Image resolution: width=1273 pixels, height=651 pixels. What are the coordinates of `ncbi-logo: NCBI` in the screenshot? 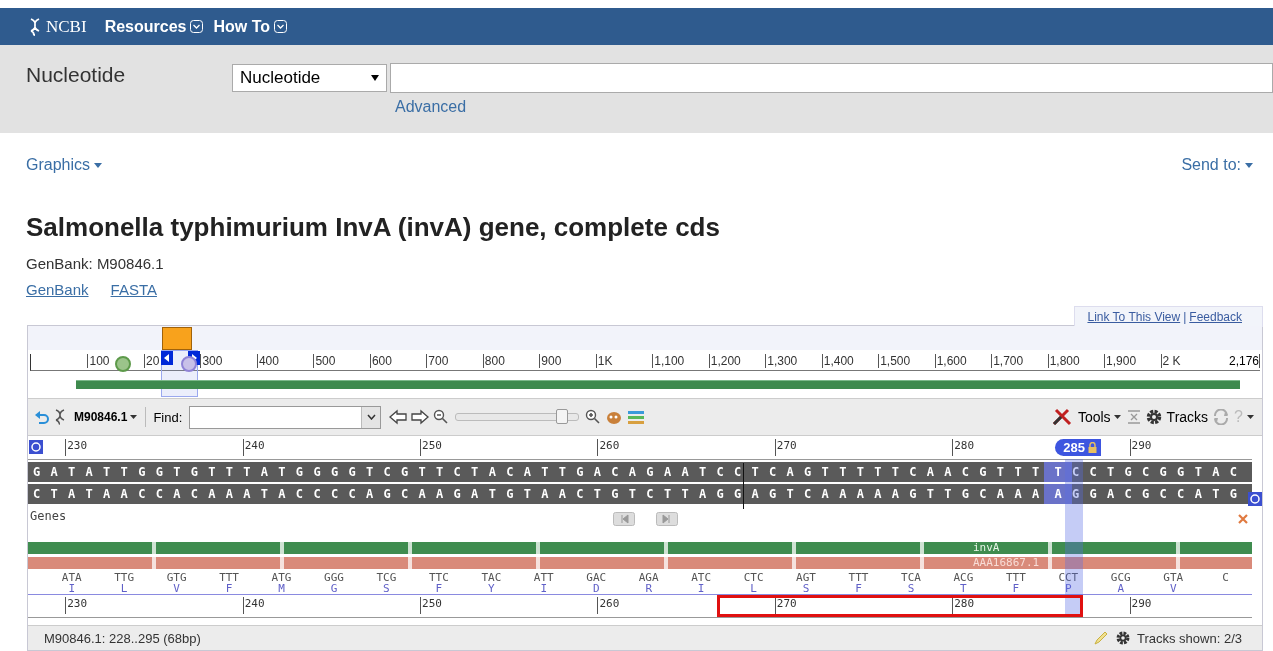 It's located at (66, 26).